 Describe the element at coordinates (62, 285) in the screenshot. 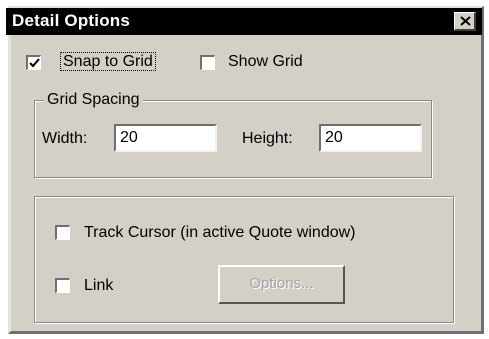

I see `link-checkbox` at that location.